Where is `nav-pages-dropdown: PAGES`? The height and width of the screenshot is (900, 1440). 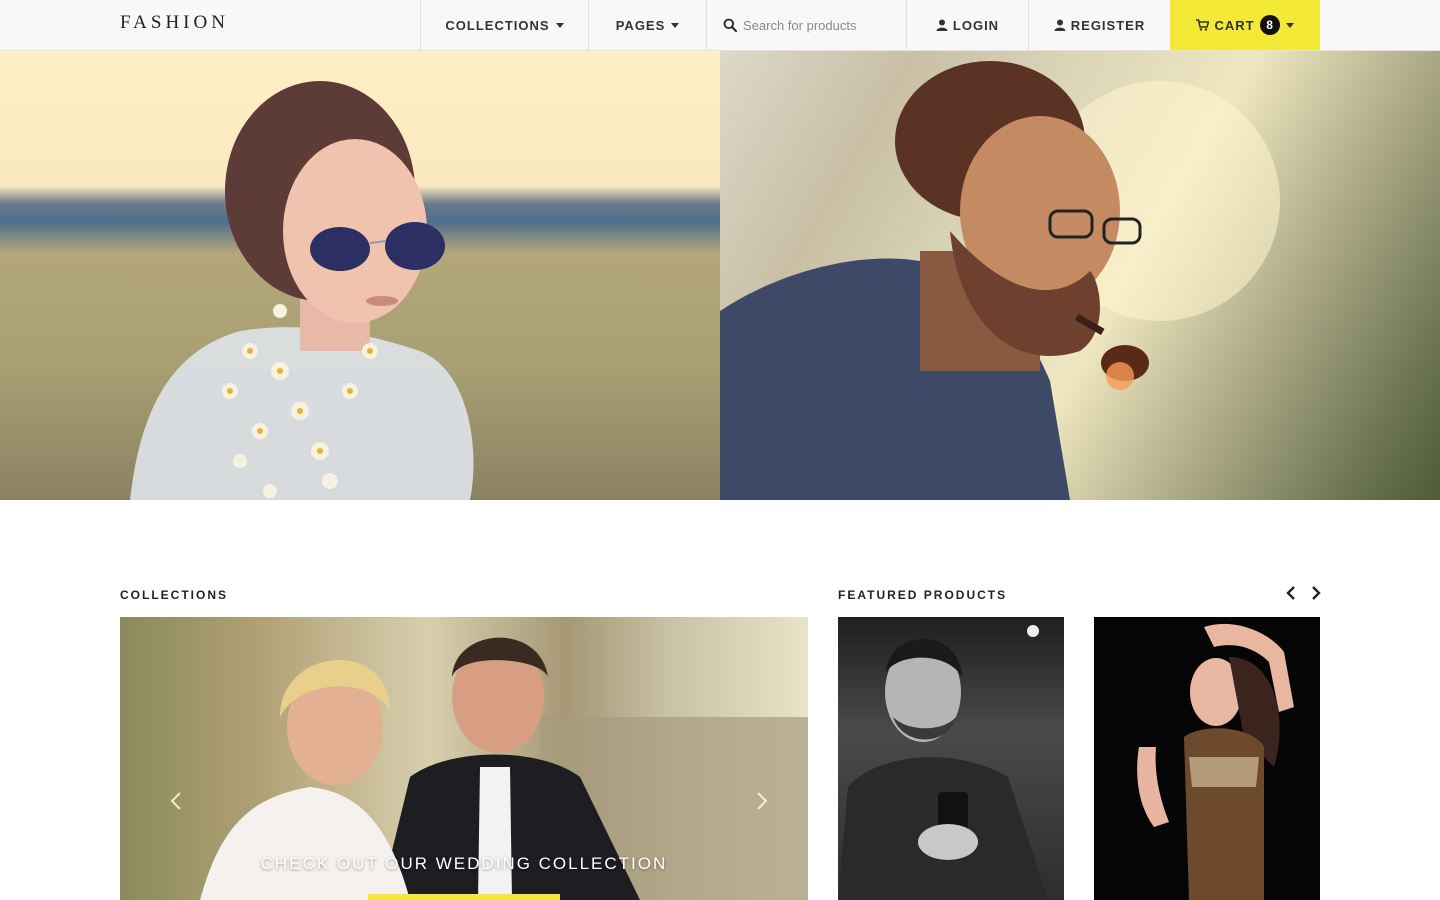
nav-pages-dropdown: PAGES is located at coordinates (647, 25).